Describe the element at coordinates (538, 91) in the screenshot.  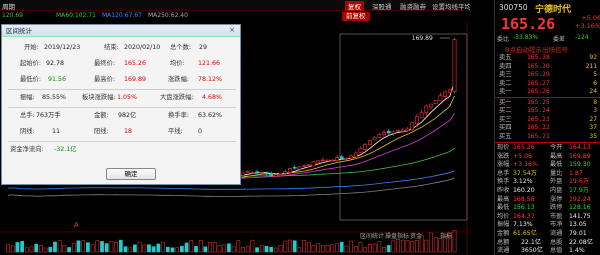
I see `ask-price: 165.26` at that location.